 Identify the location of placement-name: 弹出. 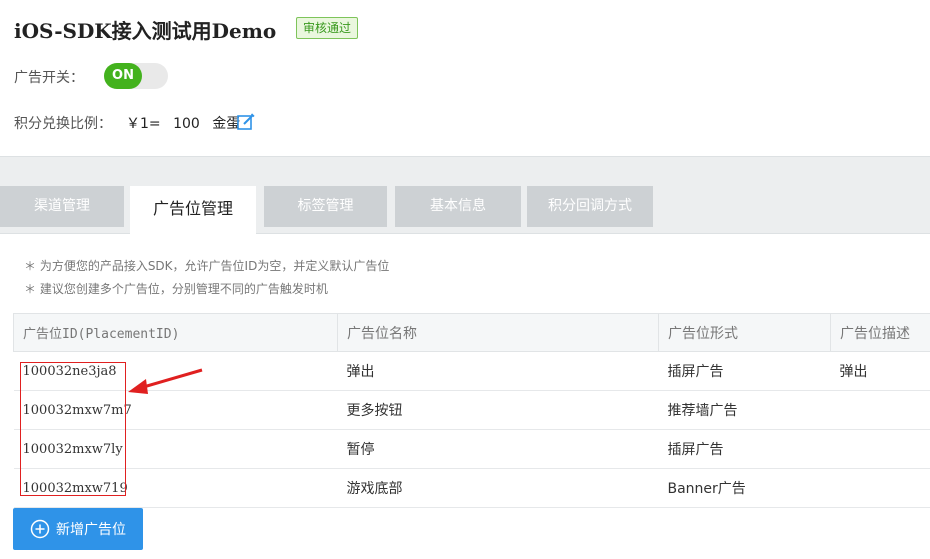
(498, 371).